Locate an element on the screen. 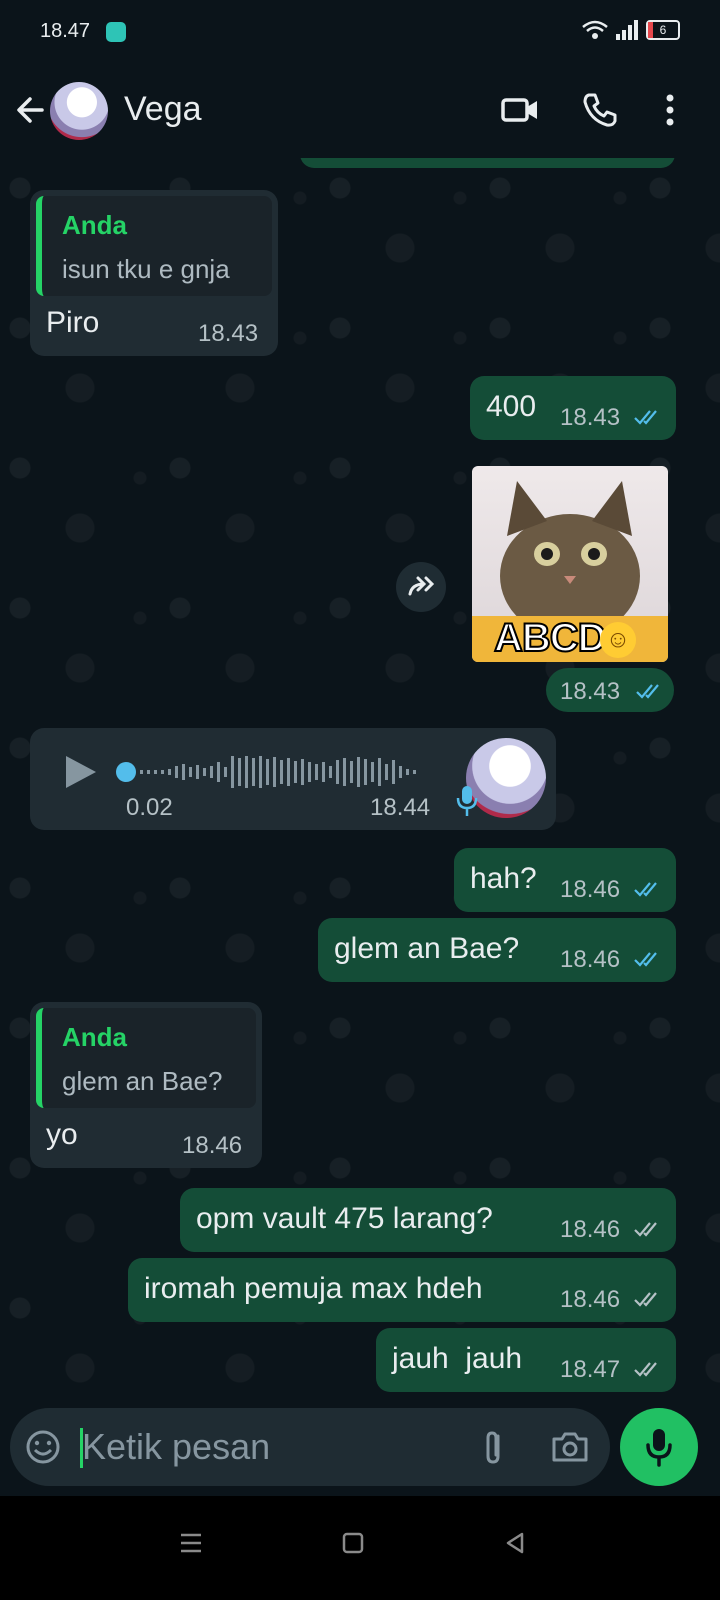 This screenshot has width=720, height=1600. play-icon is located at coordinates (80, 772).